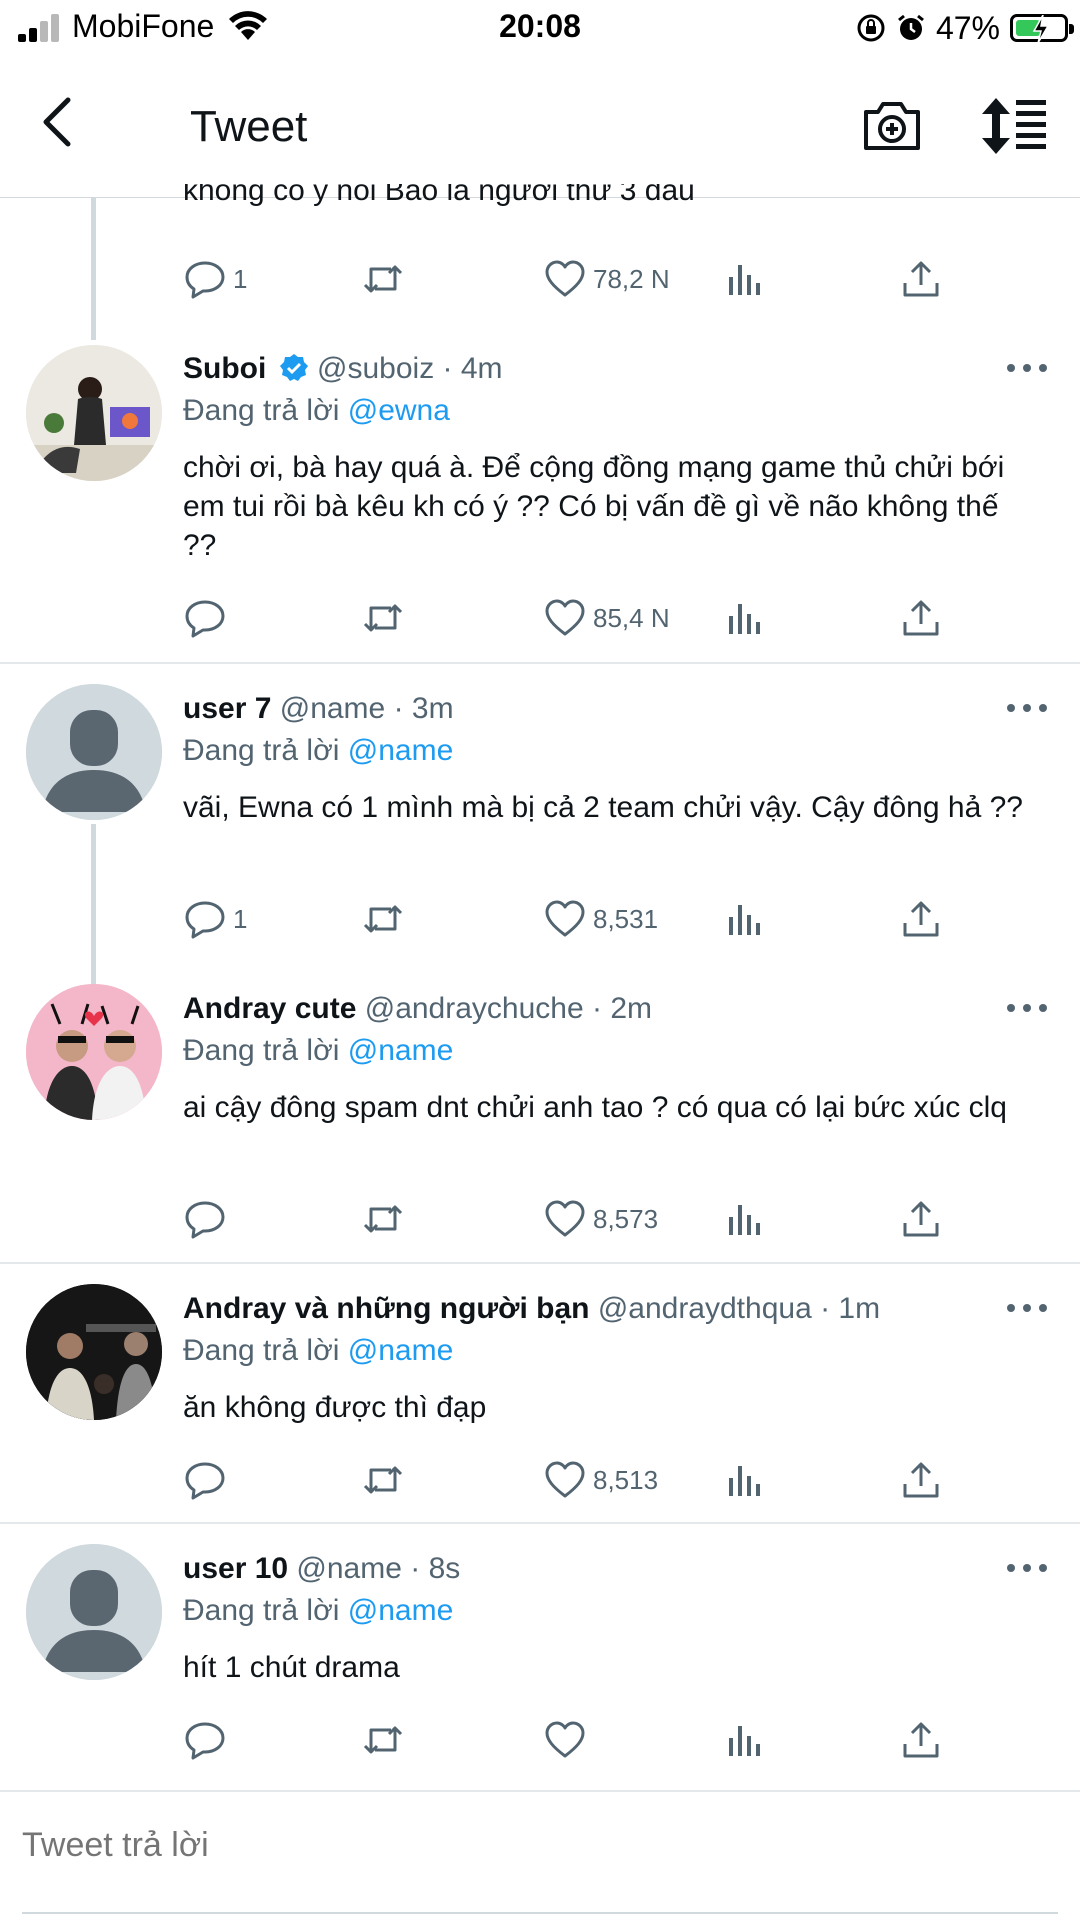 This screenshot has width=1080, height=1920. What do you see at coordinates (704, 1308) in the screenshot?
I see `handle: @andraydthqua` at bounding box center [704, 1308].